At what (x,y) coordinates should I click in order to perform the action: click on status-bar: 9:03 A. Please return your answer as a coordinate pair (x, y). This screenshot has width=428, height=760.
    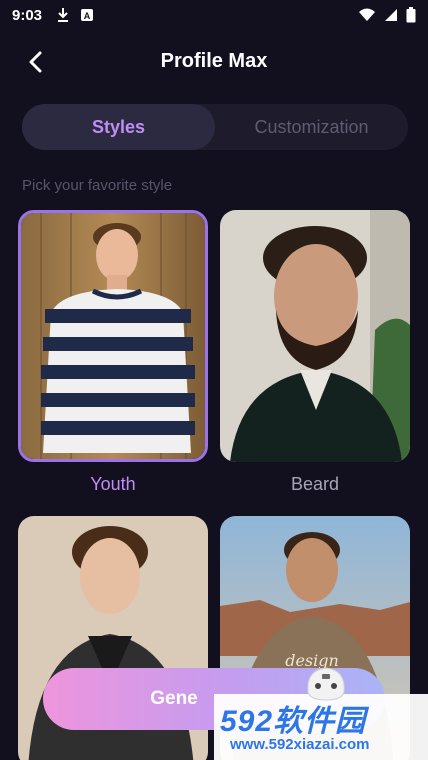
    Looking at the image, I should click on (214, 15).